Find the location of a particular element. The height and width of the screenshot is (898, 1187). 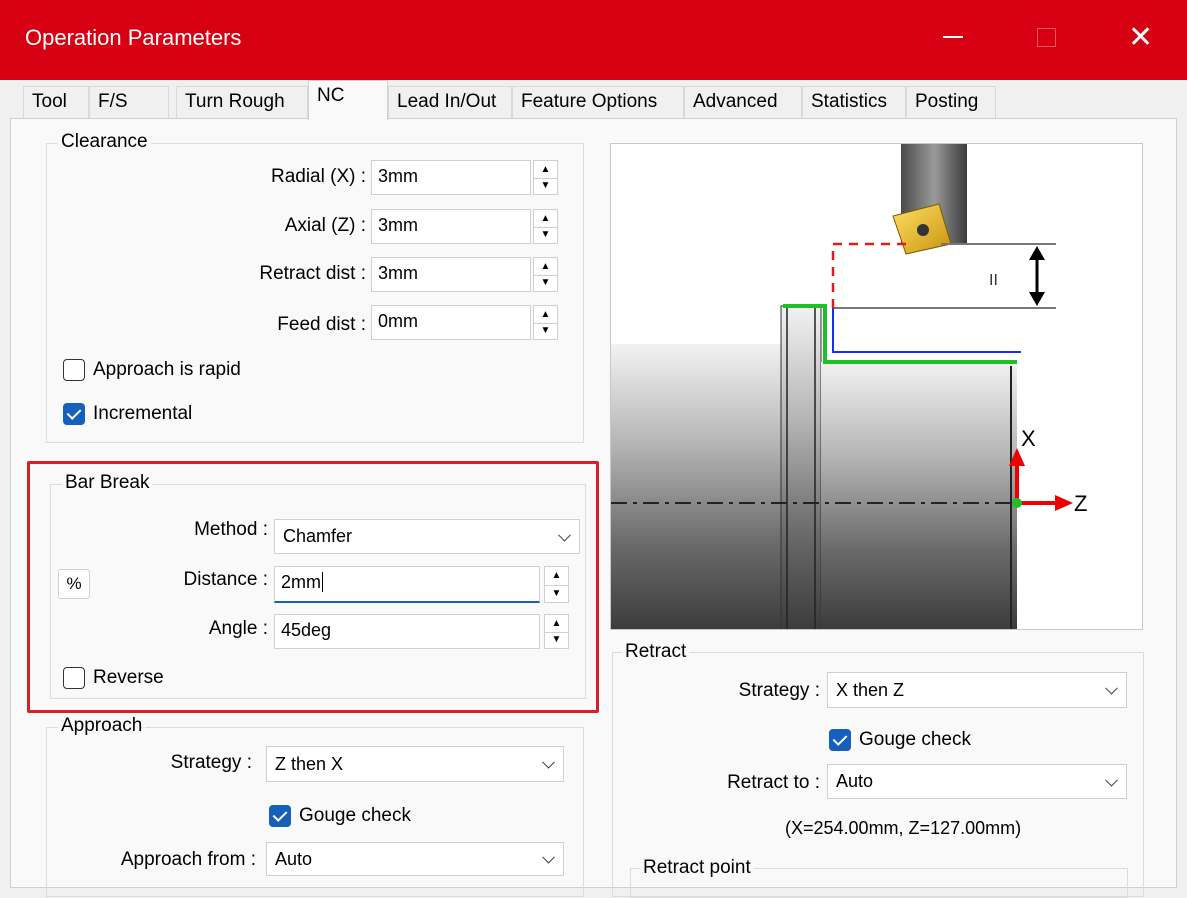

feed-dist-label: Feed dist : is located at coordinates (321, 324).